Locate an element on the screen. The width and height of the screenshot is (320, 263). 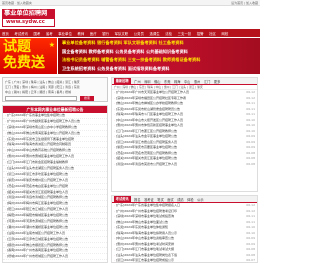
tab: 成绩 is located at coordinates (180, 199).